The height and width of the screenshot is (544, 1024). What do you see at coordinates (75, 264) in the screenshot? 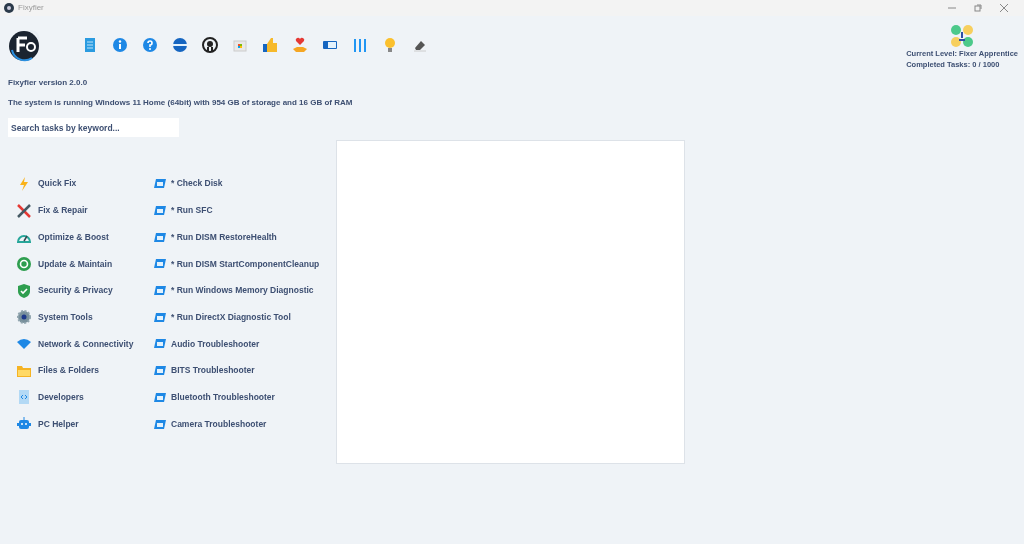
I see `category-item: Update & Maintain` at bounding box center [75, 264].